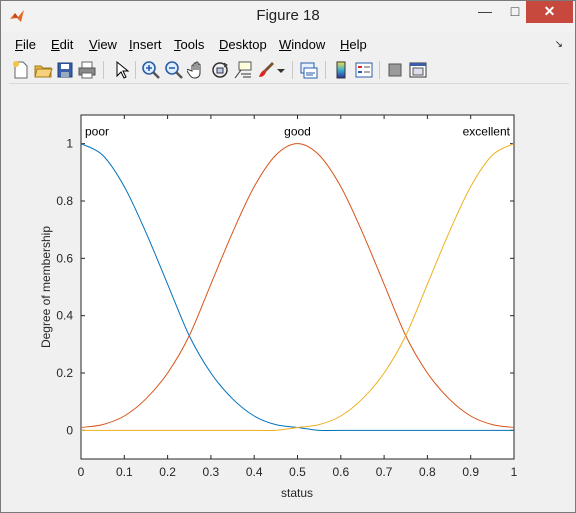  What do you see at coordinates (43, 70) in the screenshot?
I see `open-file-icon` at bounding box center [43, 70].